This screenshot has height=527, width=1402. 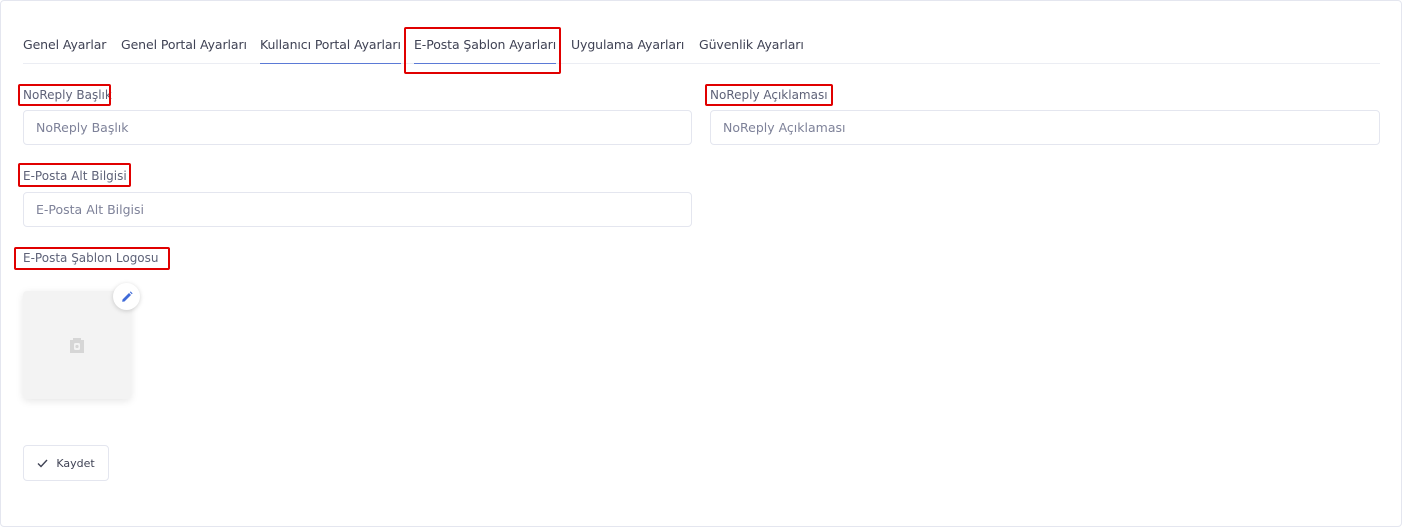 What do you see at coordinates (357, 209) in the screenshot?
I see `email-footer-input` at bounding box center [357, 209].